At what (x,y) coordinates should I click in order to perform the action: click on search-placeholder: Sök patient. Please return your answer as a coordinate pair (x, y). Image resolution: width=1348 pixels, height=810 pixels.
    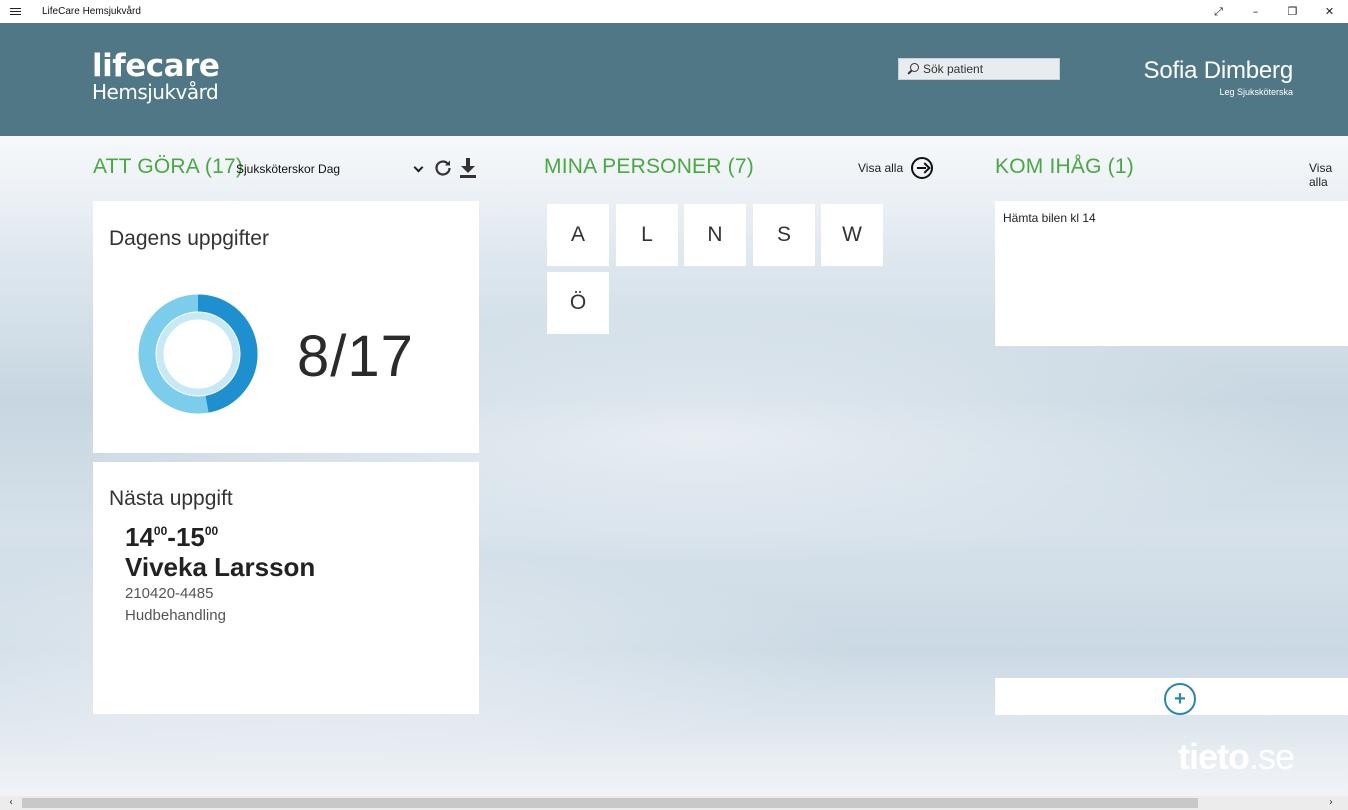
    Looking at the image, I should click on (953, 69).